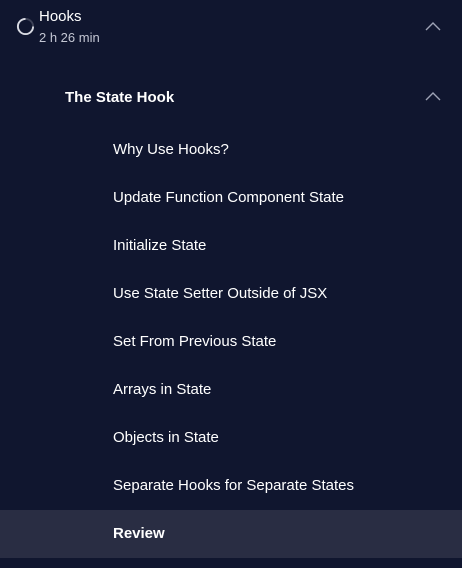 This screenshot has width=462, height=568. I want to click on lesson-item-use-state-setter-outside-jsx: Use State Setter Outside of JSX, so click(231, 294).